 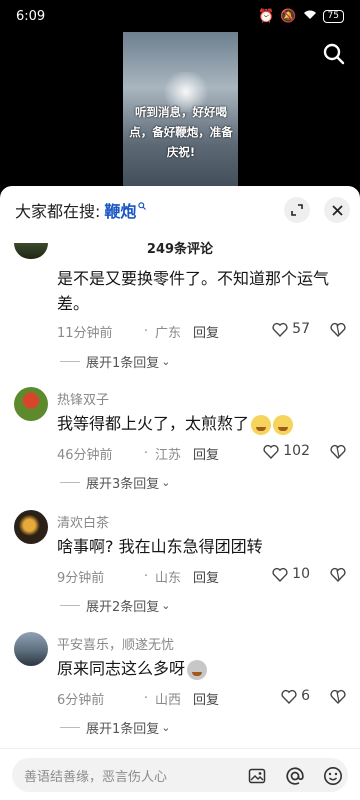 I want to click on emoji-icon, so click(x=333, y=776).